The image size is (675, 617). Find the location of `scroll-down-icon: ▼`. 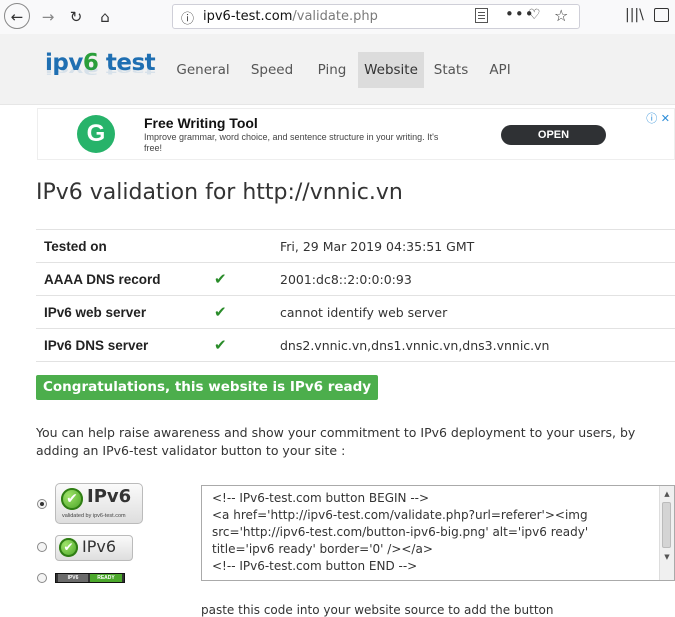

scroll-down-icon: ▼ is located at coordinates (667, 557).